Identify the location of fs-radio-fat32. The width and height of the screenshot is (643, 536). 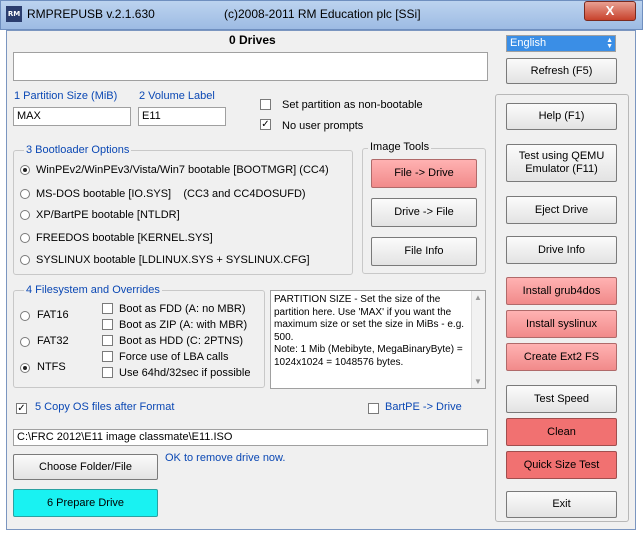
(25, 342).